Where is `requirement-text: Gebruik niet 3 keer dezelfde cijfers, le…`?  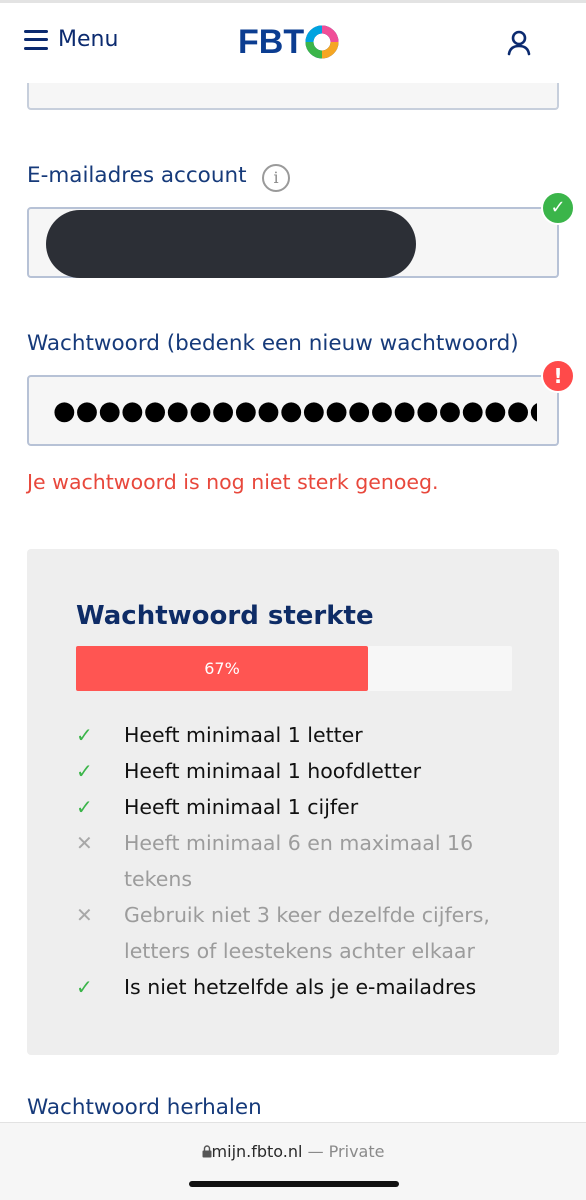 requirement-text: Gebruik niet 3 keer dezelfde cijfers, le… is located at coordinates (307, 933).